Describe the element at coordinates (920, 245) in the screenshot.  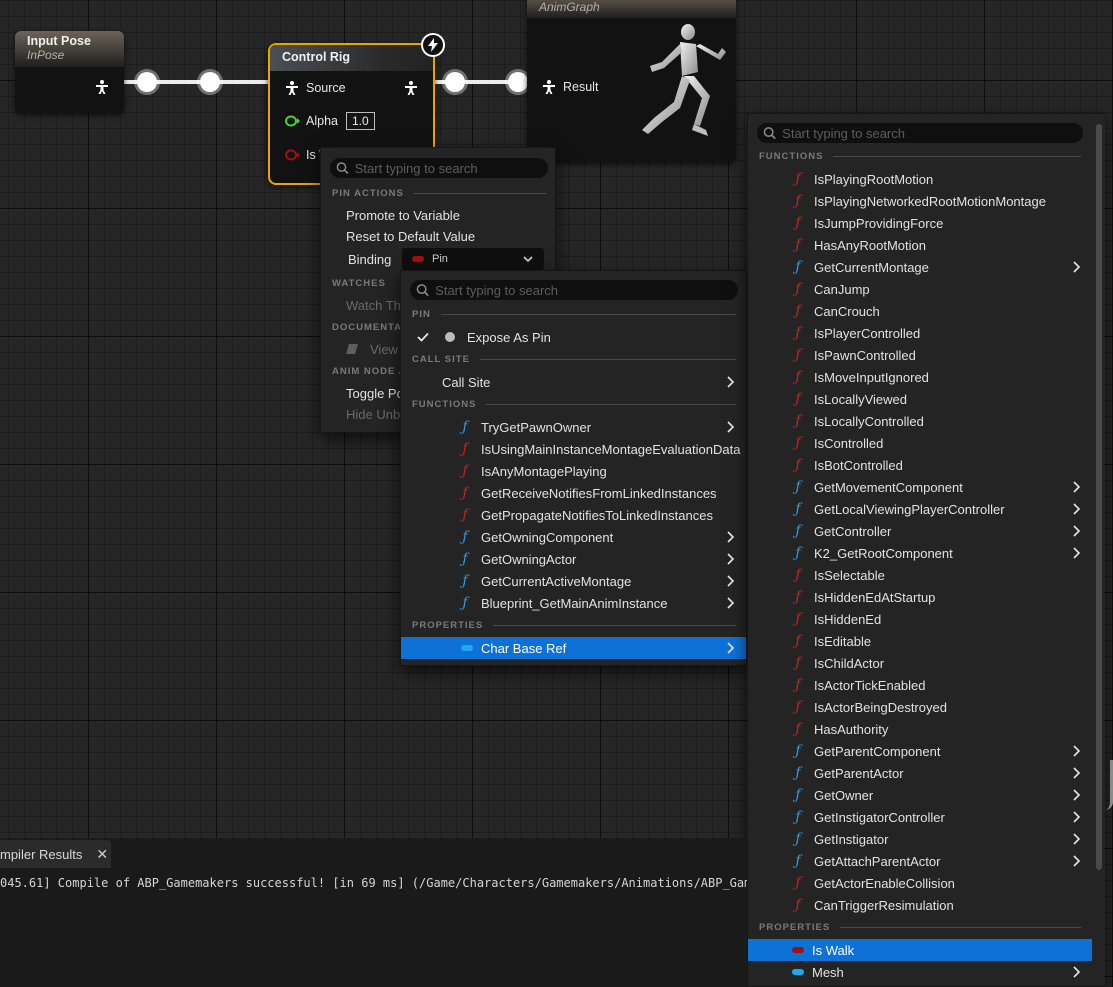
I see `function-item: ƒ HasAnyRootMotion` at that location.